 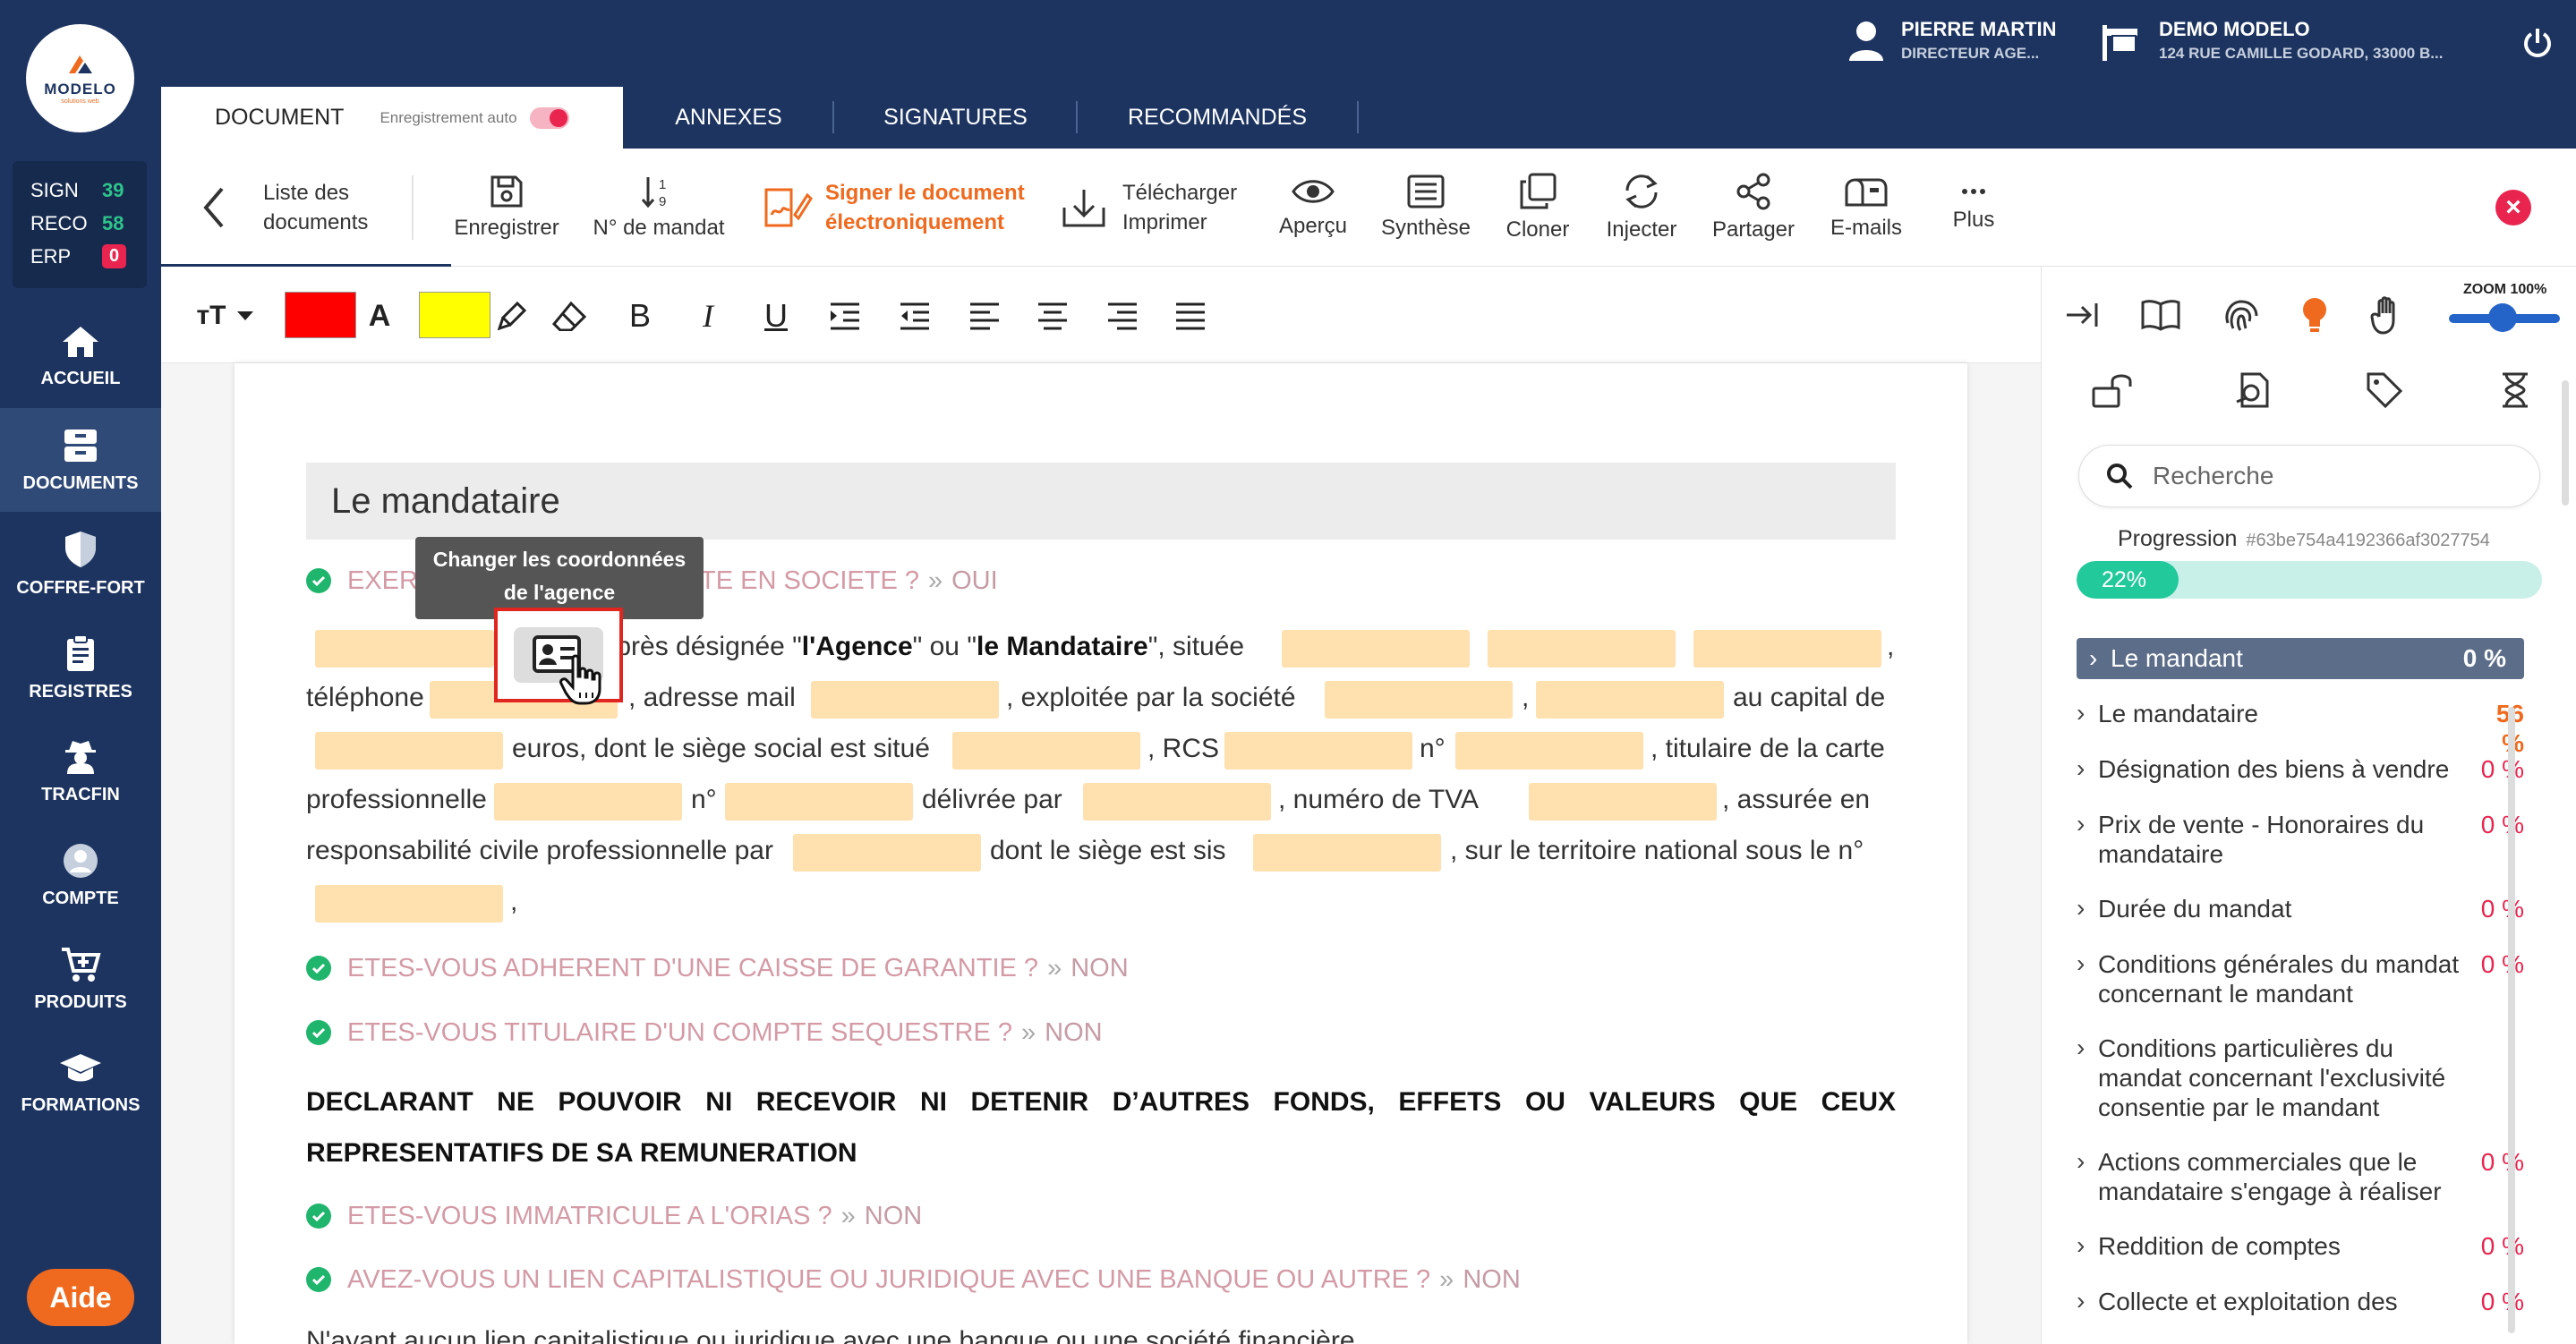 What do you see at coordinates (2300, 728) in the screenshot?
I see `section-item: › Le mandataire 56 %` at bounding box center [2300, 728].